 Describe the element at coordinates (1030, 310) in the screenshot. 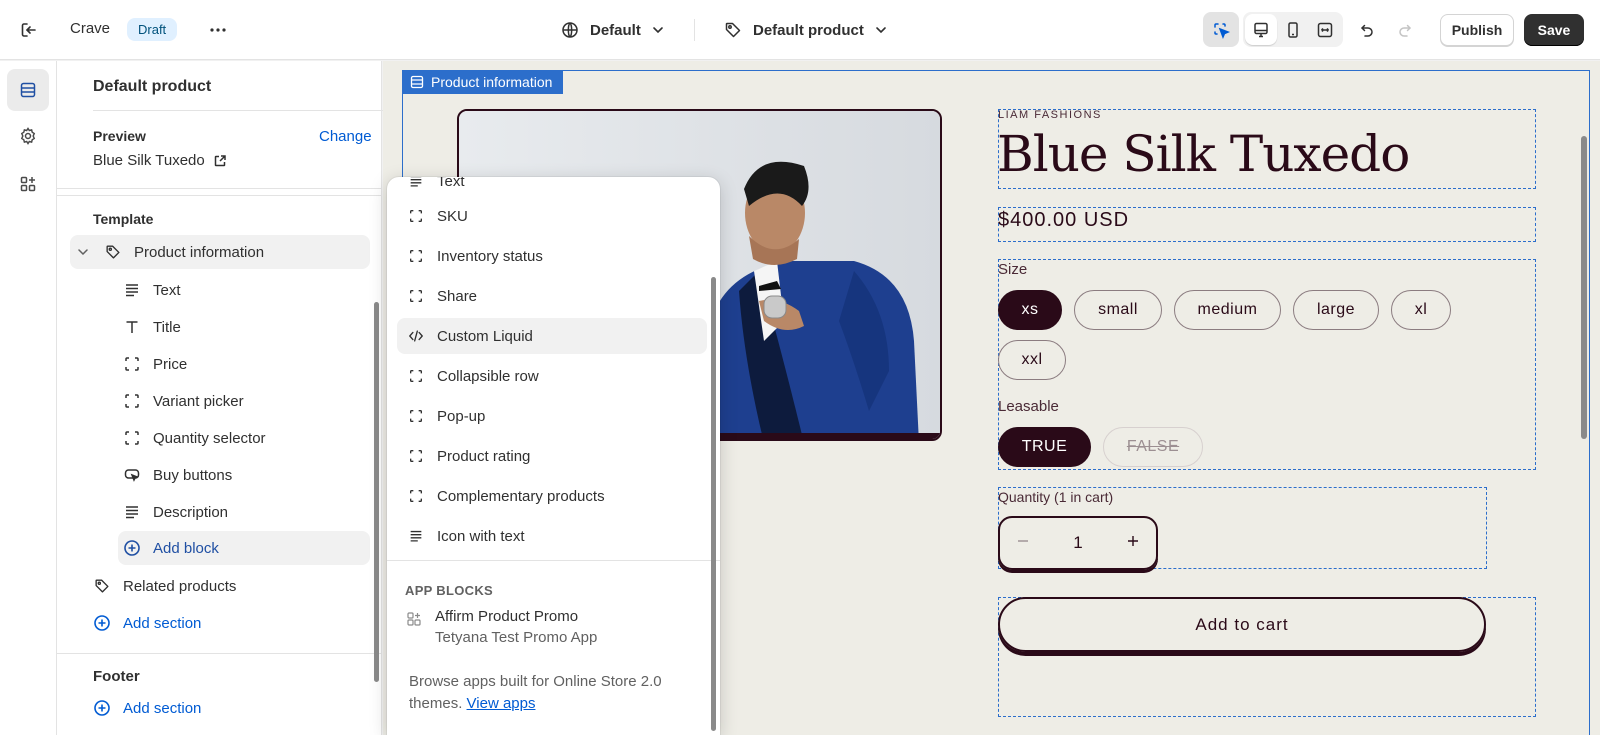

I see `size-option-xs: xs` at that location.